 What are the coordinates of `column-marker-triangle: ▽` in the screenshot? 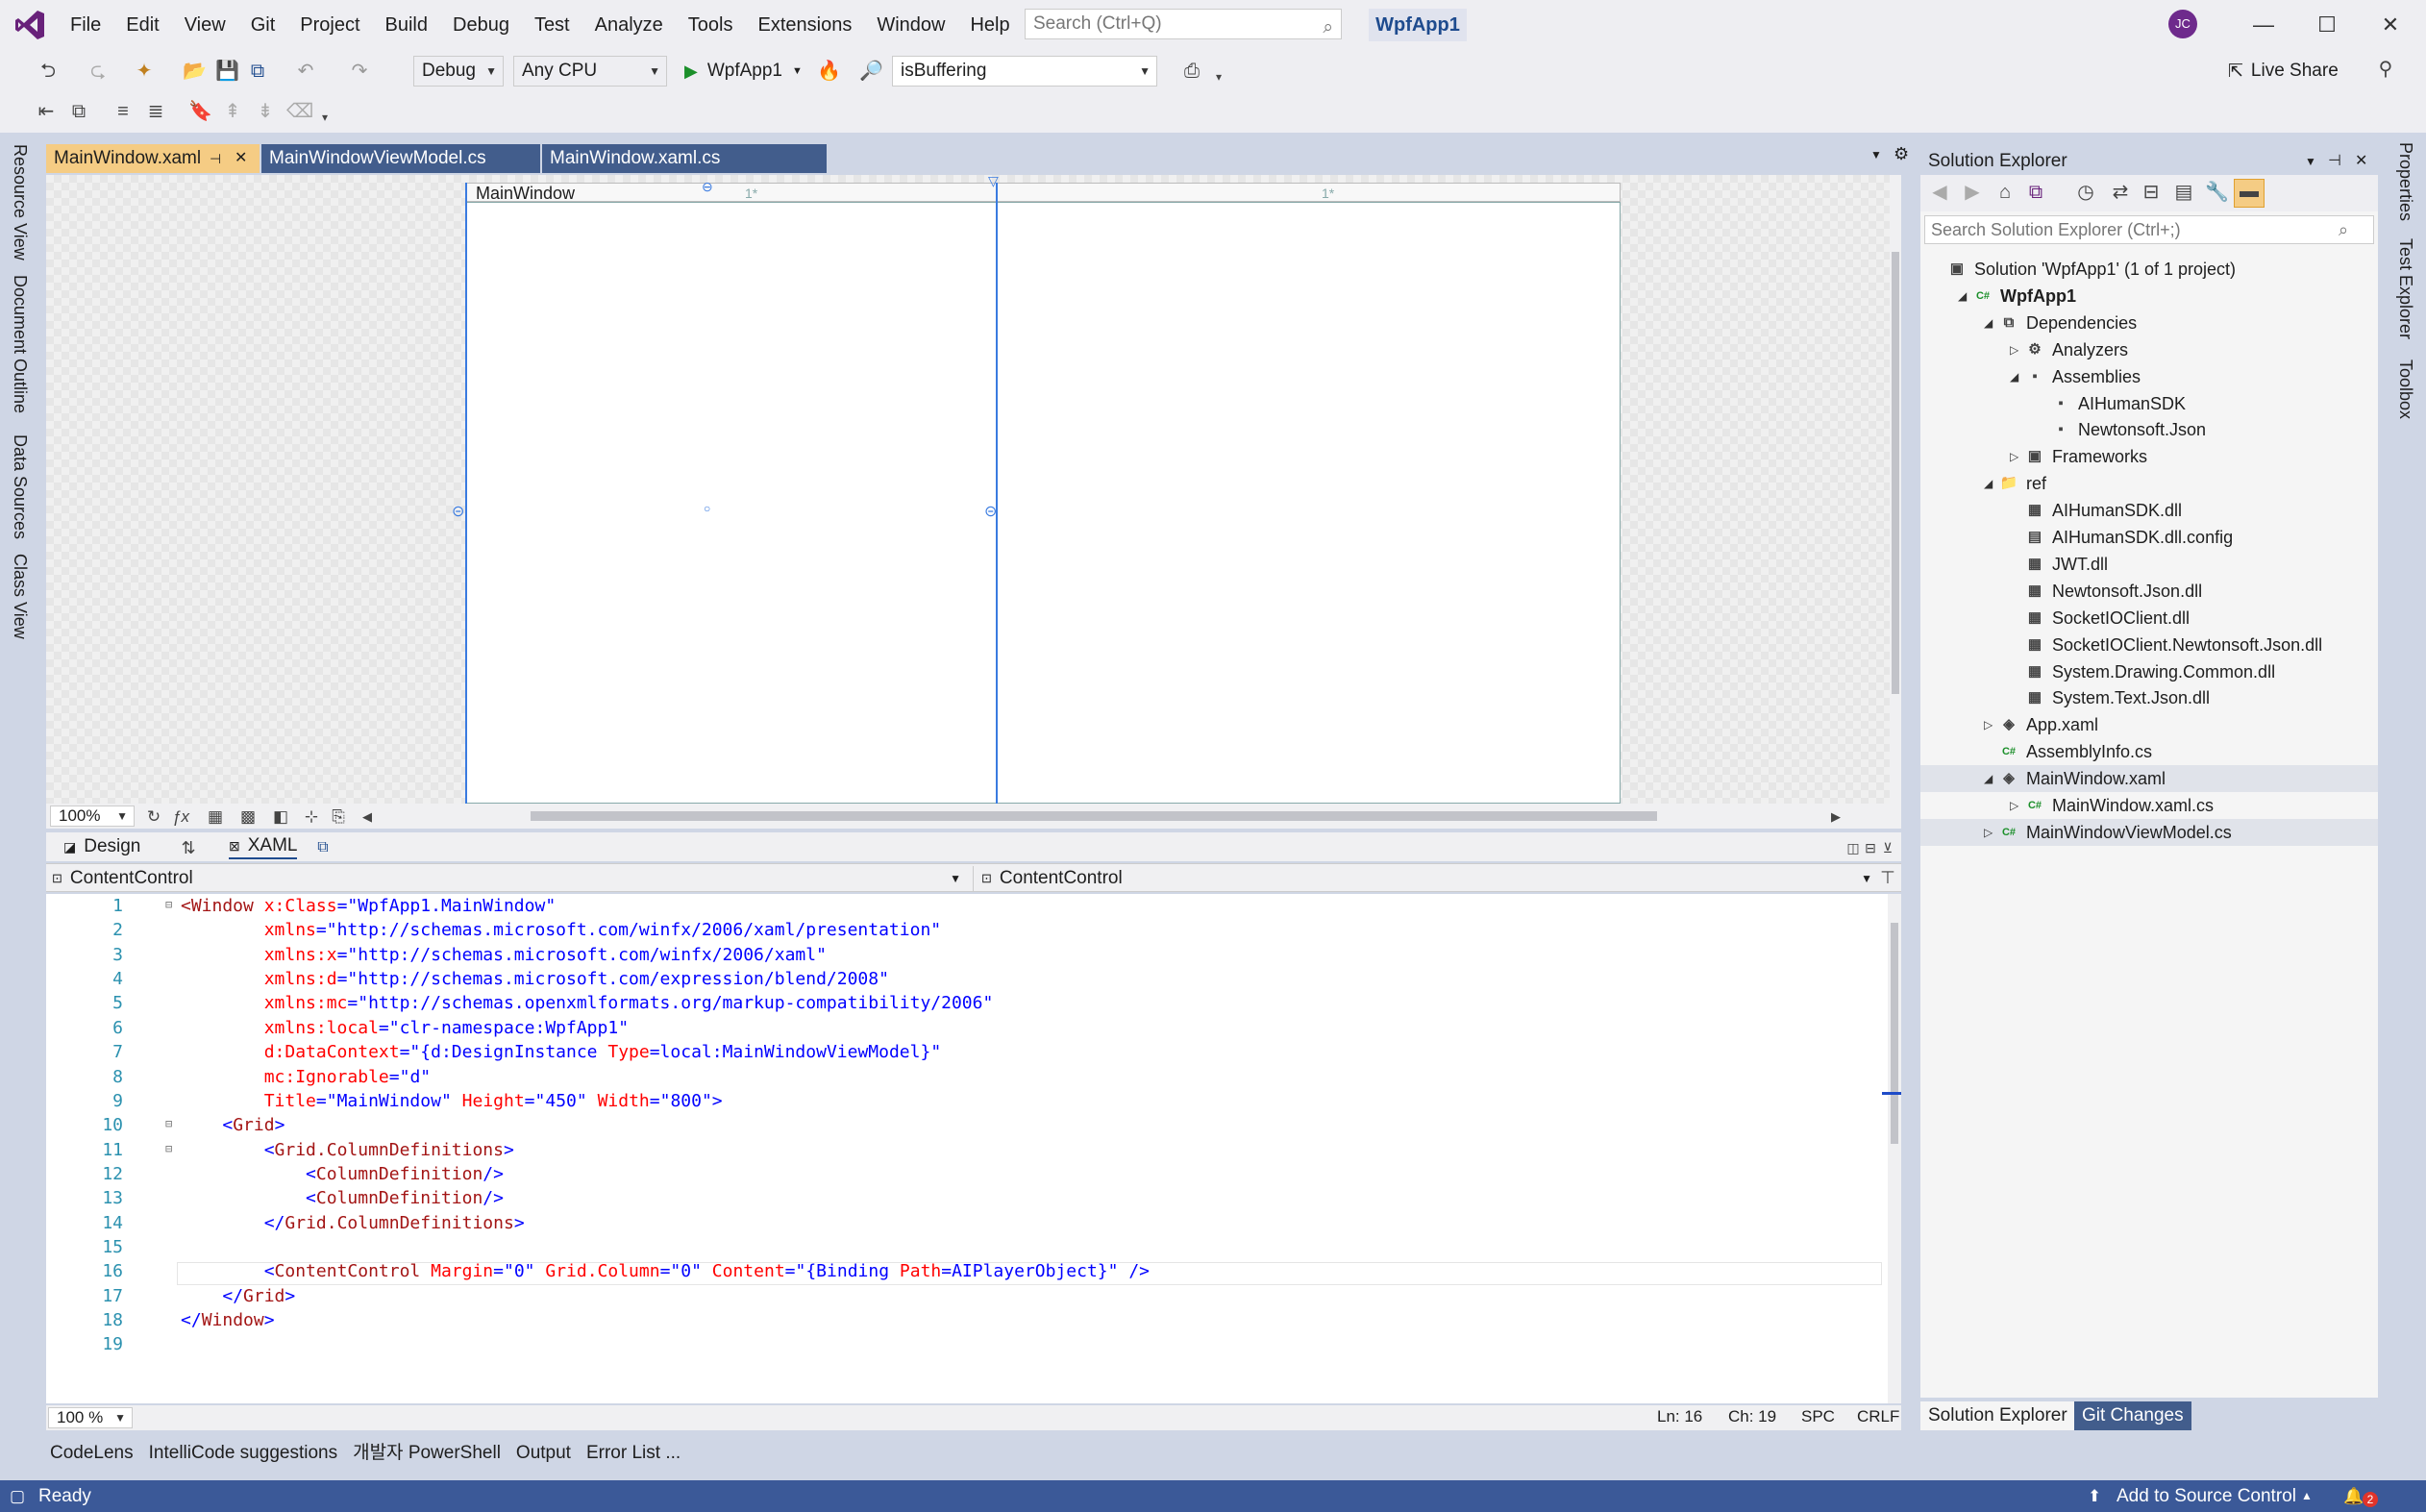 It's located at (993, 181).